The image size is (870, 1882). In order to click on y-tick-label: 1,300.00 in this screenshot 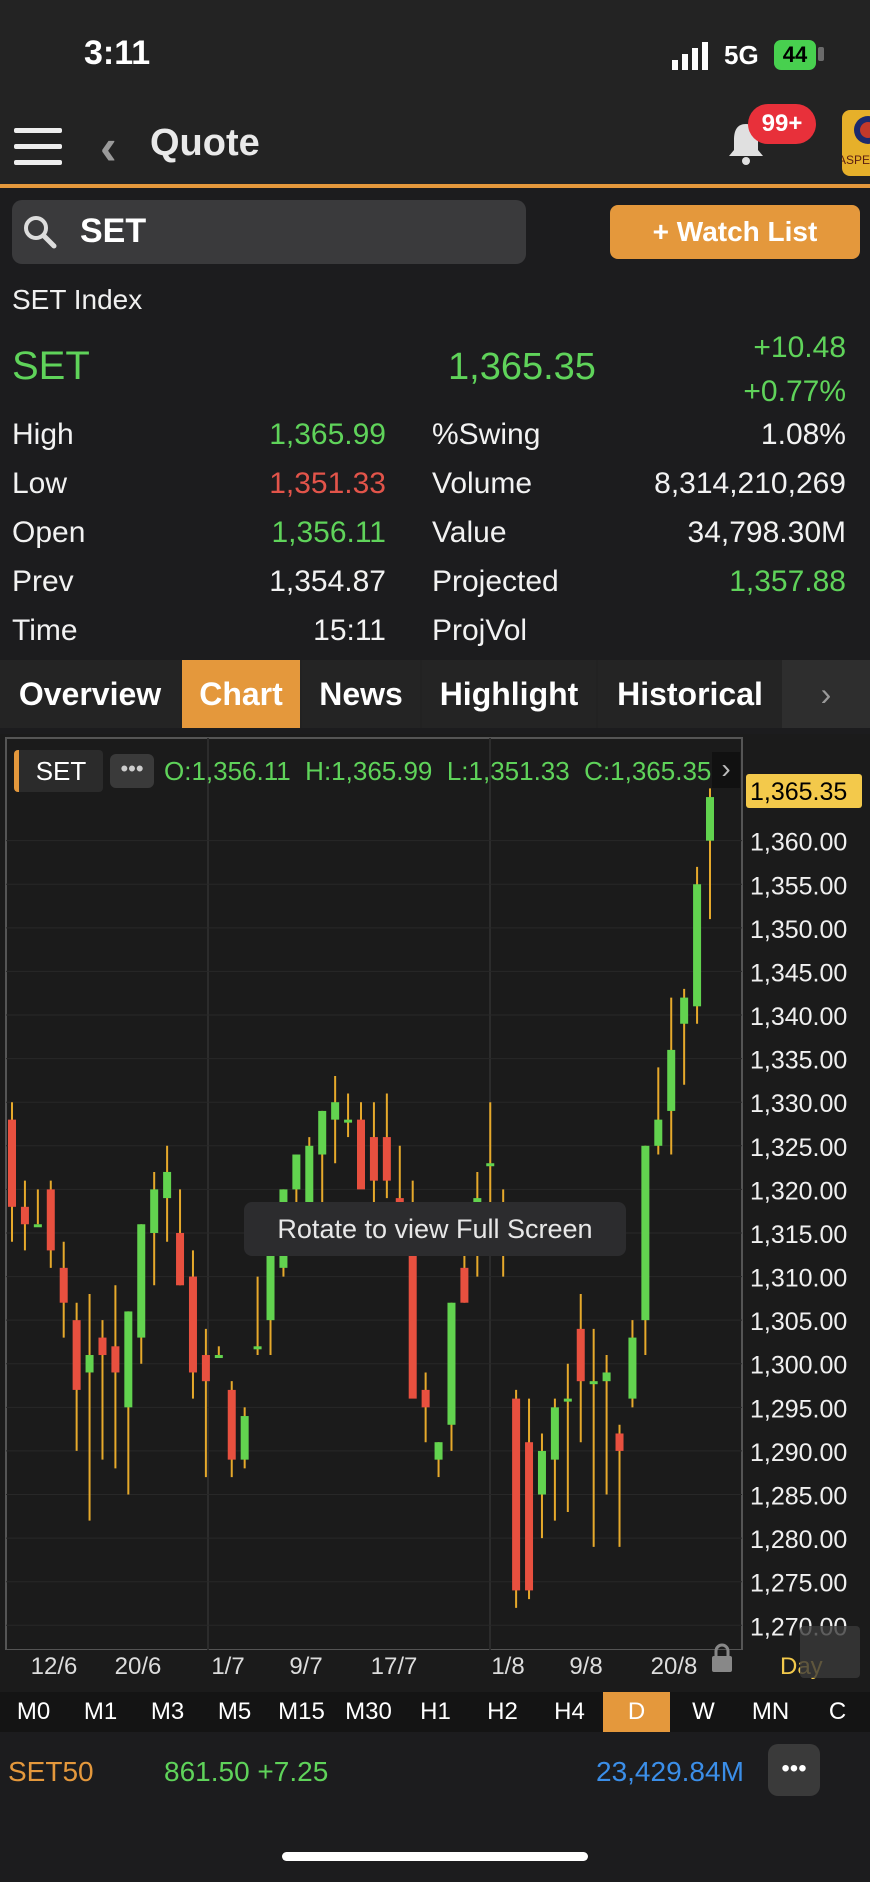, I will do `click(798, 1366)`.